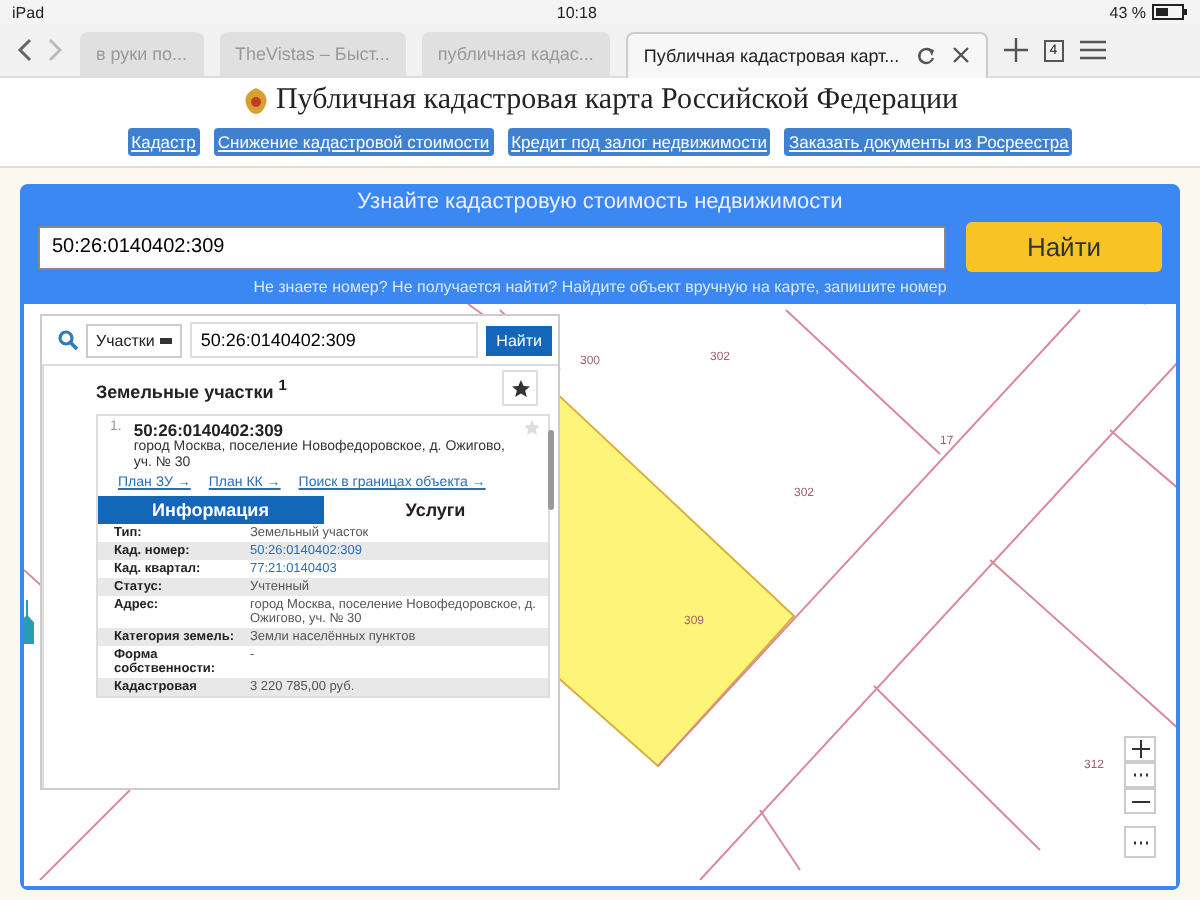 This screenshot has width=1200, height=900. What do you see at coordinates (68, 340) in the screenshot?
I see `search-icon` at bounding box center [68, 340].